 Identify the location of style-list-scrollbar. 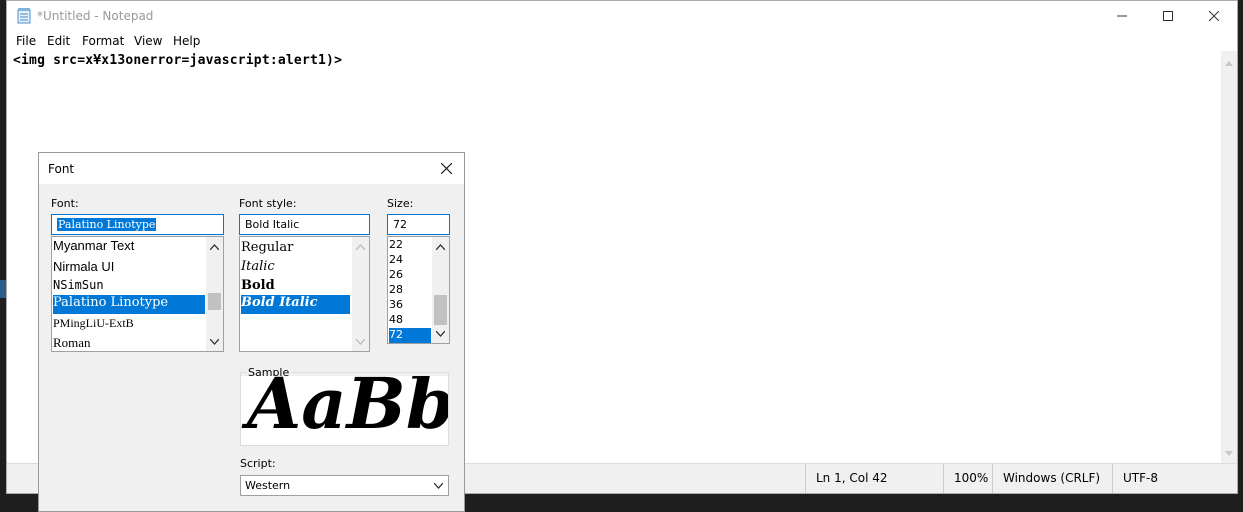
(360, 294).